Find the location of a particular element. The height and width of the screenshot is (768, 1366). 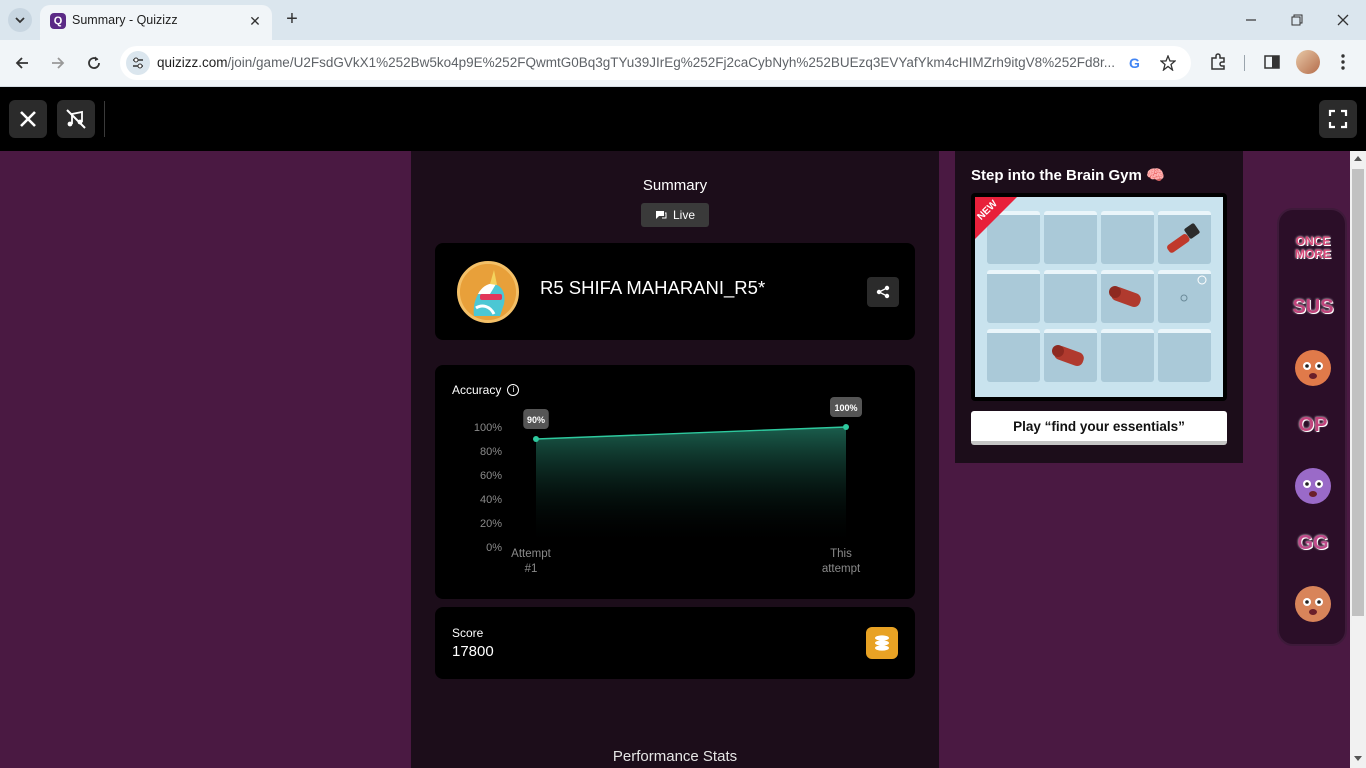

quiz-top-bar is located at coordinates (683, 119).